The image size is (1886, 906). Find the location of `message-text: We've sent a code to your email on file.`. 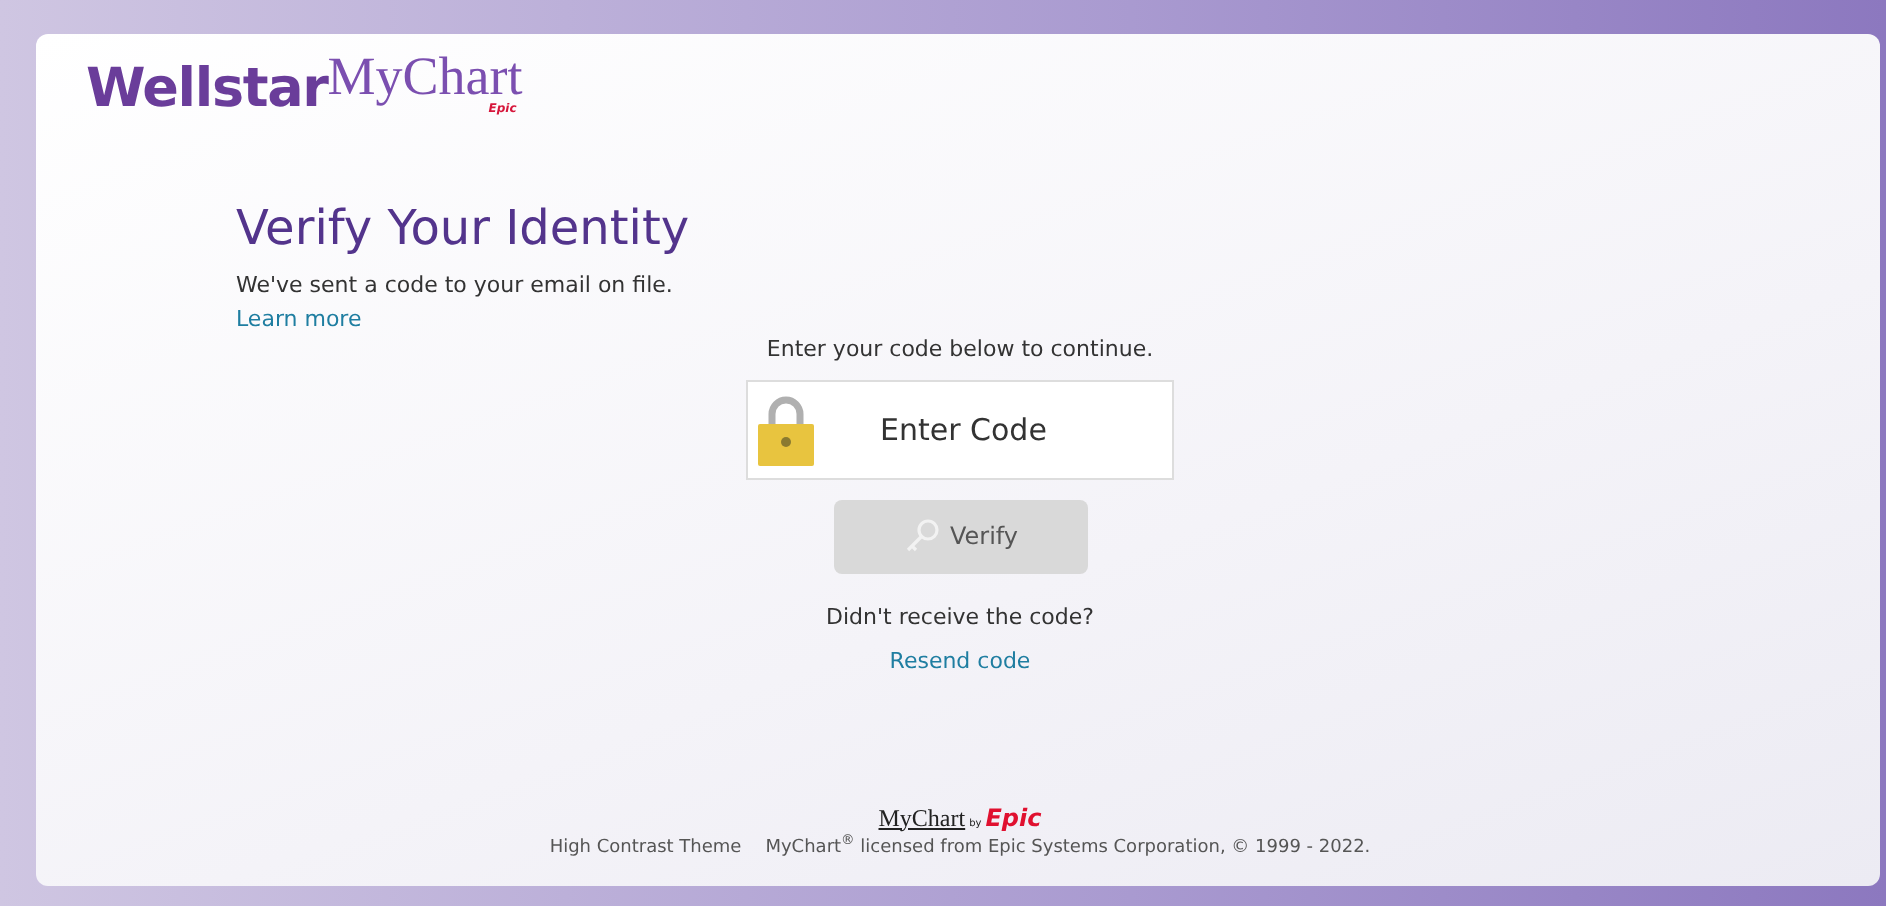

message-text: We've sent a code to your email on file. is located at coordinates (455, 286).